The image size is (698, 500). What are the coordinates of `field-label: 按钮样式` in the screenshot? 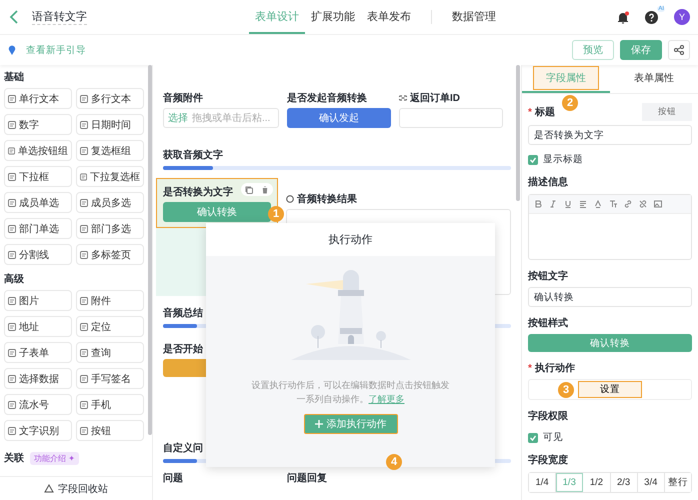 It's located at (548, 323).